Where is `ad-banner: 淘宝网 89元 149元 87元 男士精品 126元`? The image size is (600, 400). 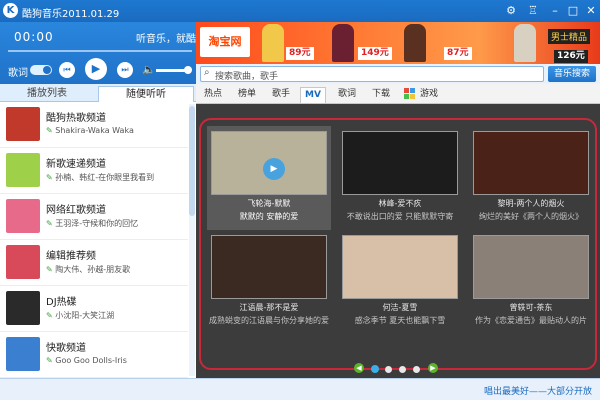
ad-banner: 淘宝网 89元 149元 87元 男士精品 126元 is located at coordinates (398, 43).